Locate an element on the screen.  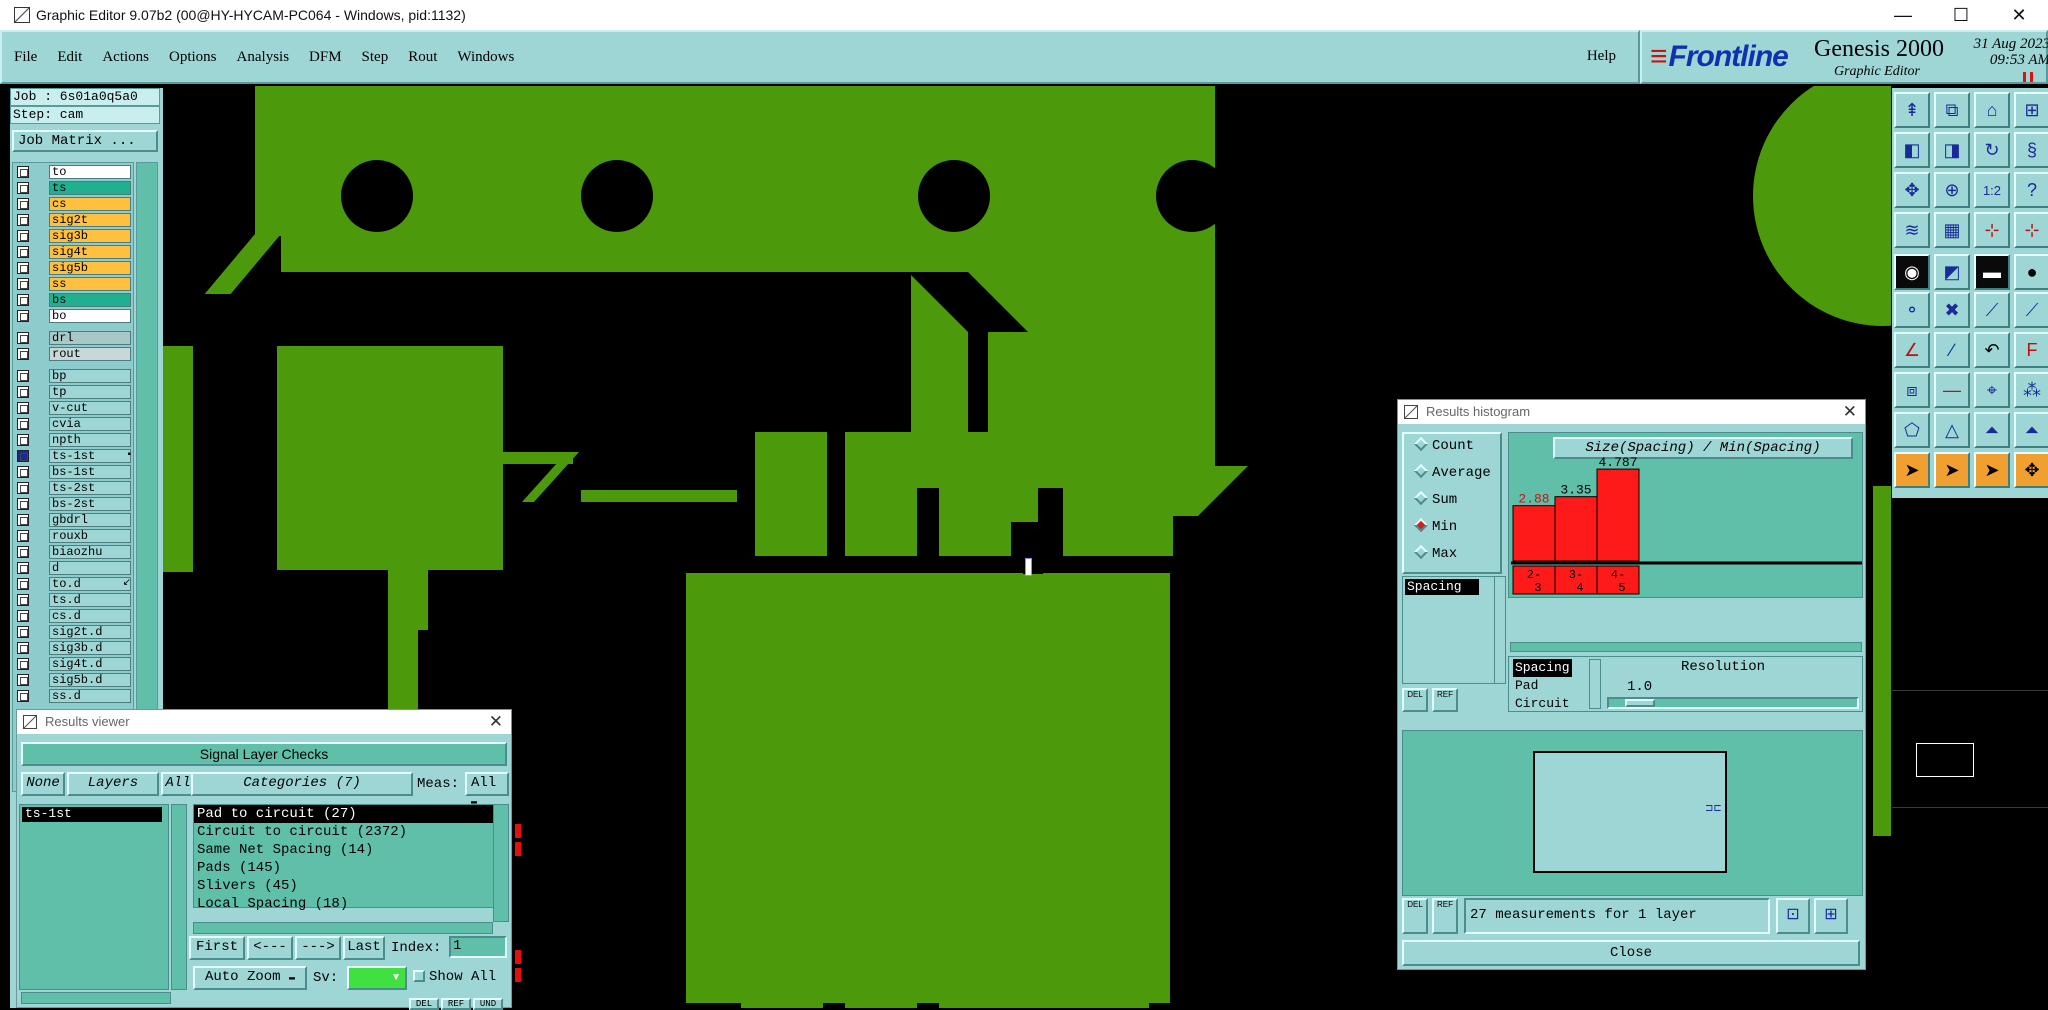
layer-name: rout is located at coordinates (90, 354).